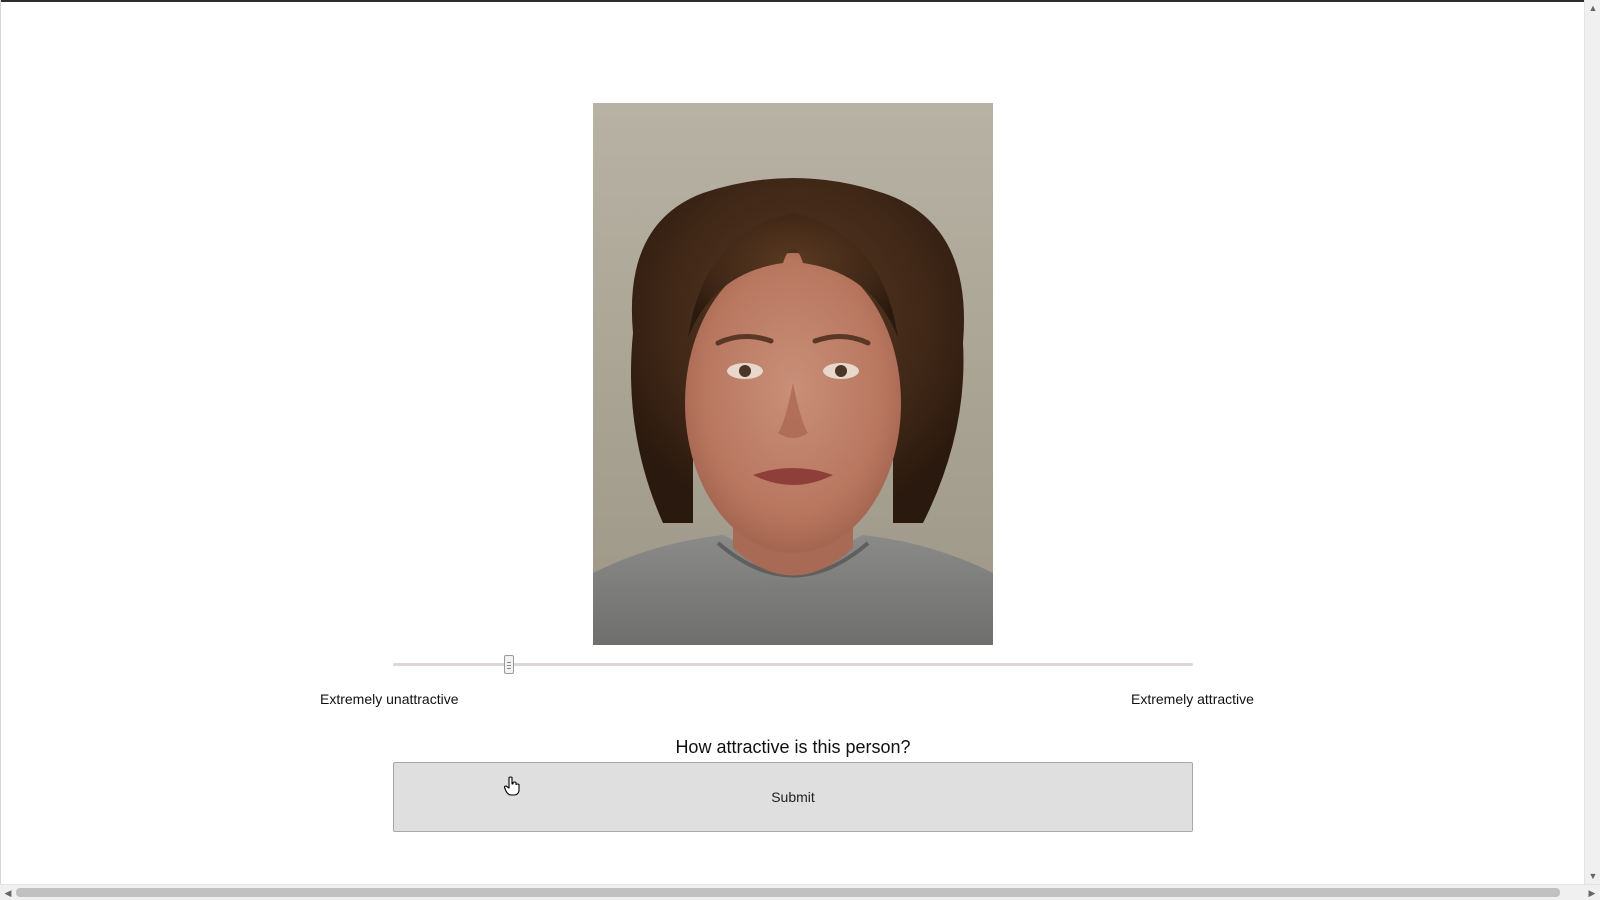 The image size is (1600, 900). I want to click on question-text: How attractive is this person?, so click(793, 747).